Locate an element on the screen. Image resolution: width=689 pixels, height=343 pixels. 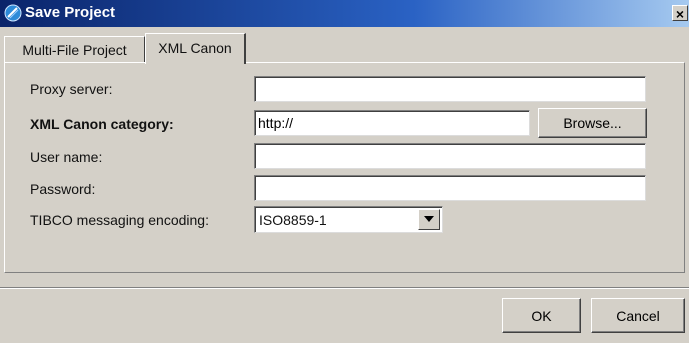
window-title: Save Project is located at coordinates (70, 12).